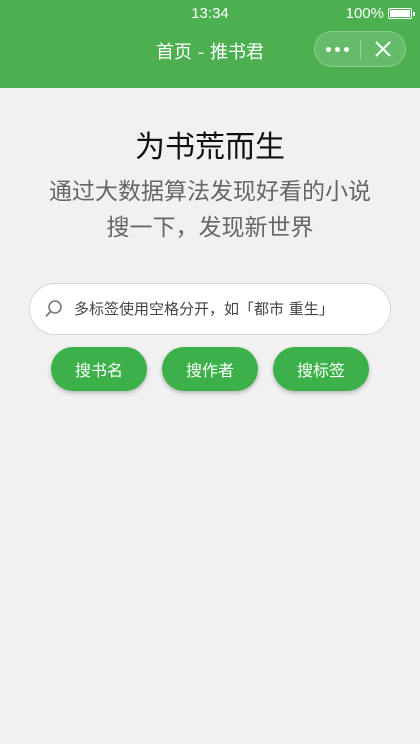  What do you see at coordinates (224, 309) in the screenshot?
I see `search-input` at bounding box center [224, 309].